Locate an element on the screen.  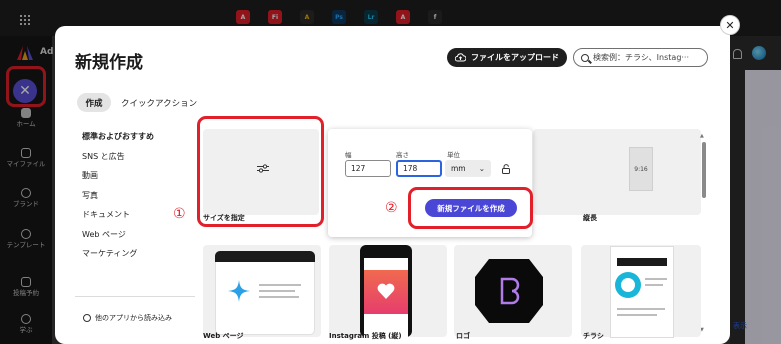
portrait-label: 縦長 is located at coordinates (590, 218).